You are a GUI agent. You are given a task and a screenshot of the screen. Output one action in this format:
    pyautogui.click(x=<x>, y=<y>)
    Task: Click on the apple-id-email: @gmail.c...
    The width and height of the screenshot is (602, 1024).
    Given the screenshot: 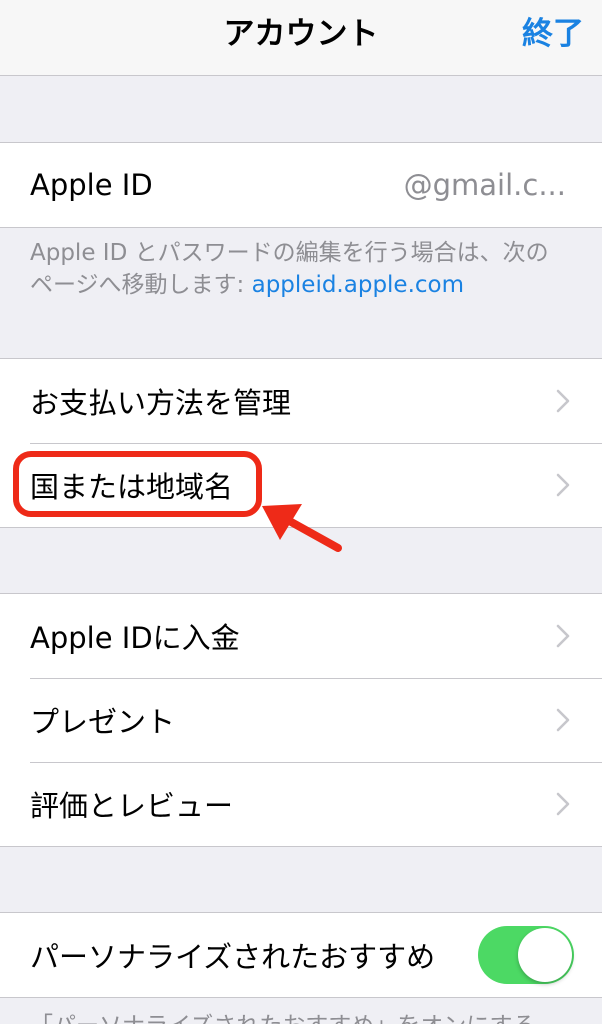 What is the action you would take?
    pyautogui.click(x=484, y=185)
    